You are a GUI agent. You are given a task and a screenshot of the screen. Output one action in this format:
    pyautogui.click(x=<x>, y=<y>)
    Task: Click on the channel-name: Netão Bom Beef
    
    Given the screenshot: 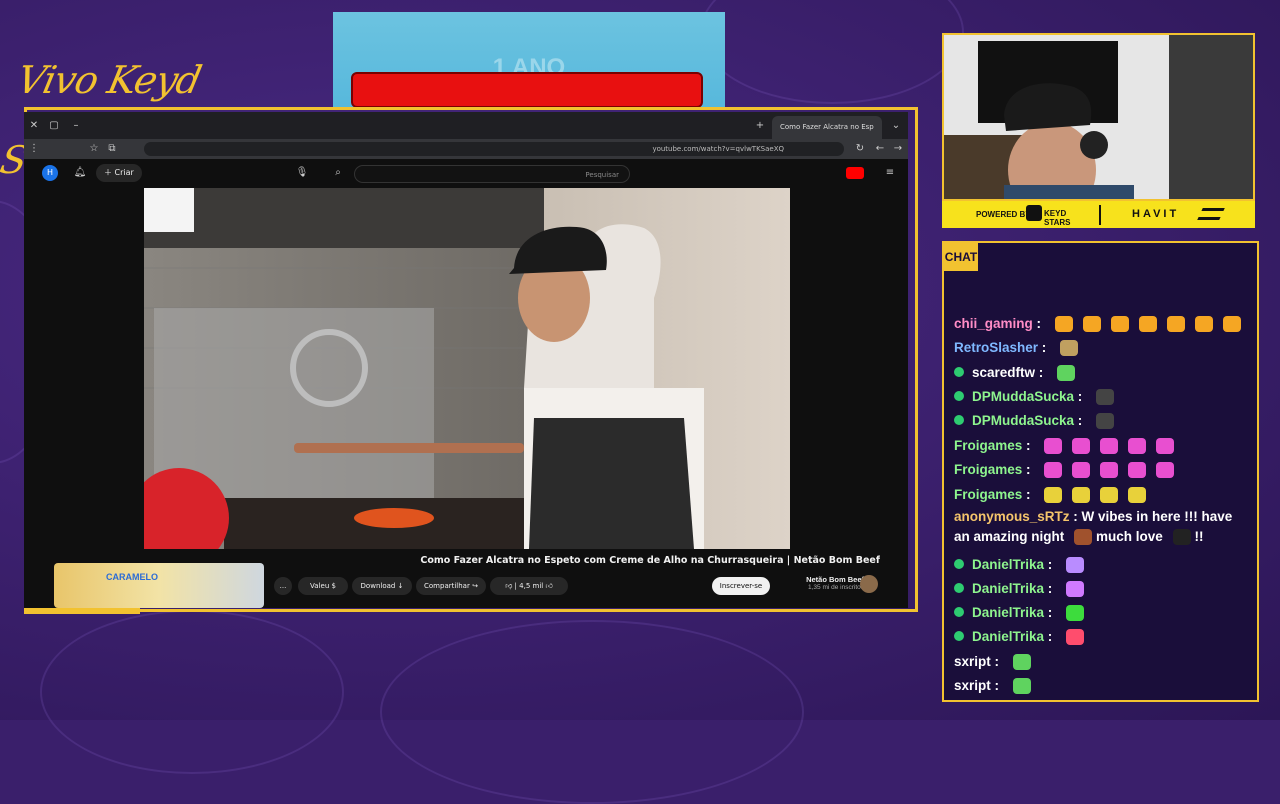 What is the action you would take?
    pyautogui.click(x=820, y=579)
    